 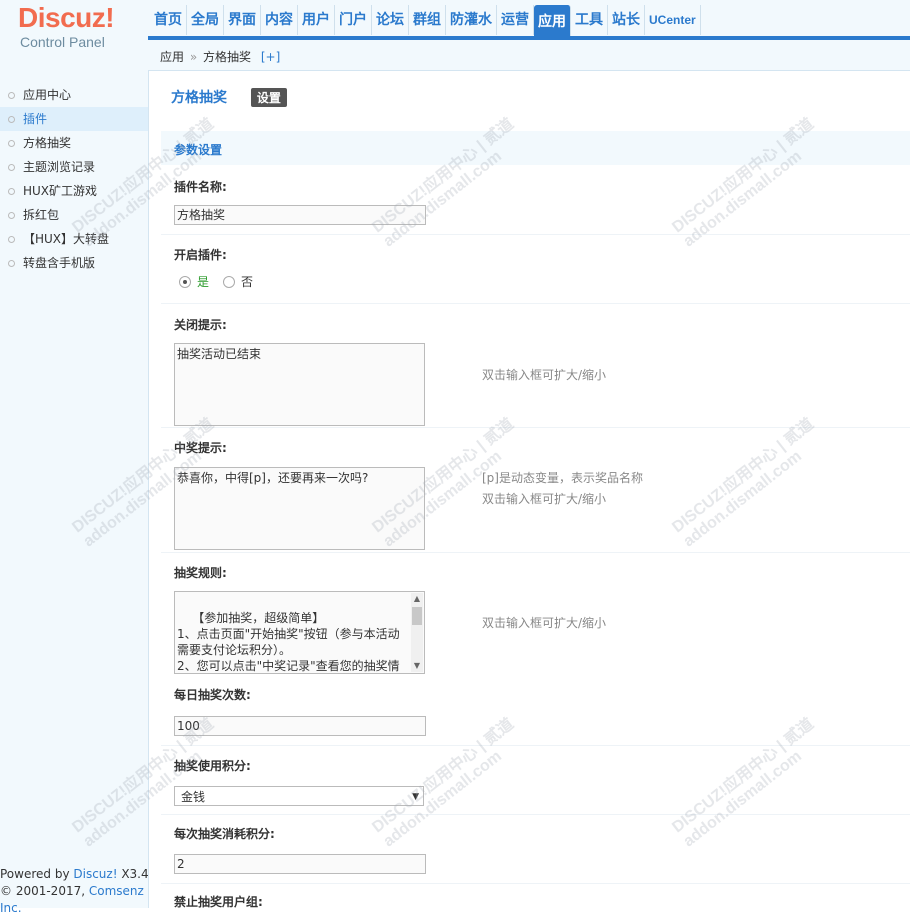 What do you see at coordinates (200, 573) in the screenshot?
I see `rules-label: 抽奖规则:` at bounding box center [200, 573].